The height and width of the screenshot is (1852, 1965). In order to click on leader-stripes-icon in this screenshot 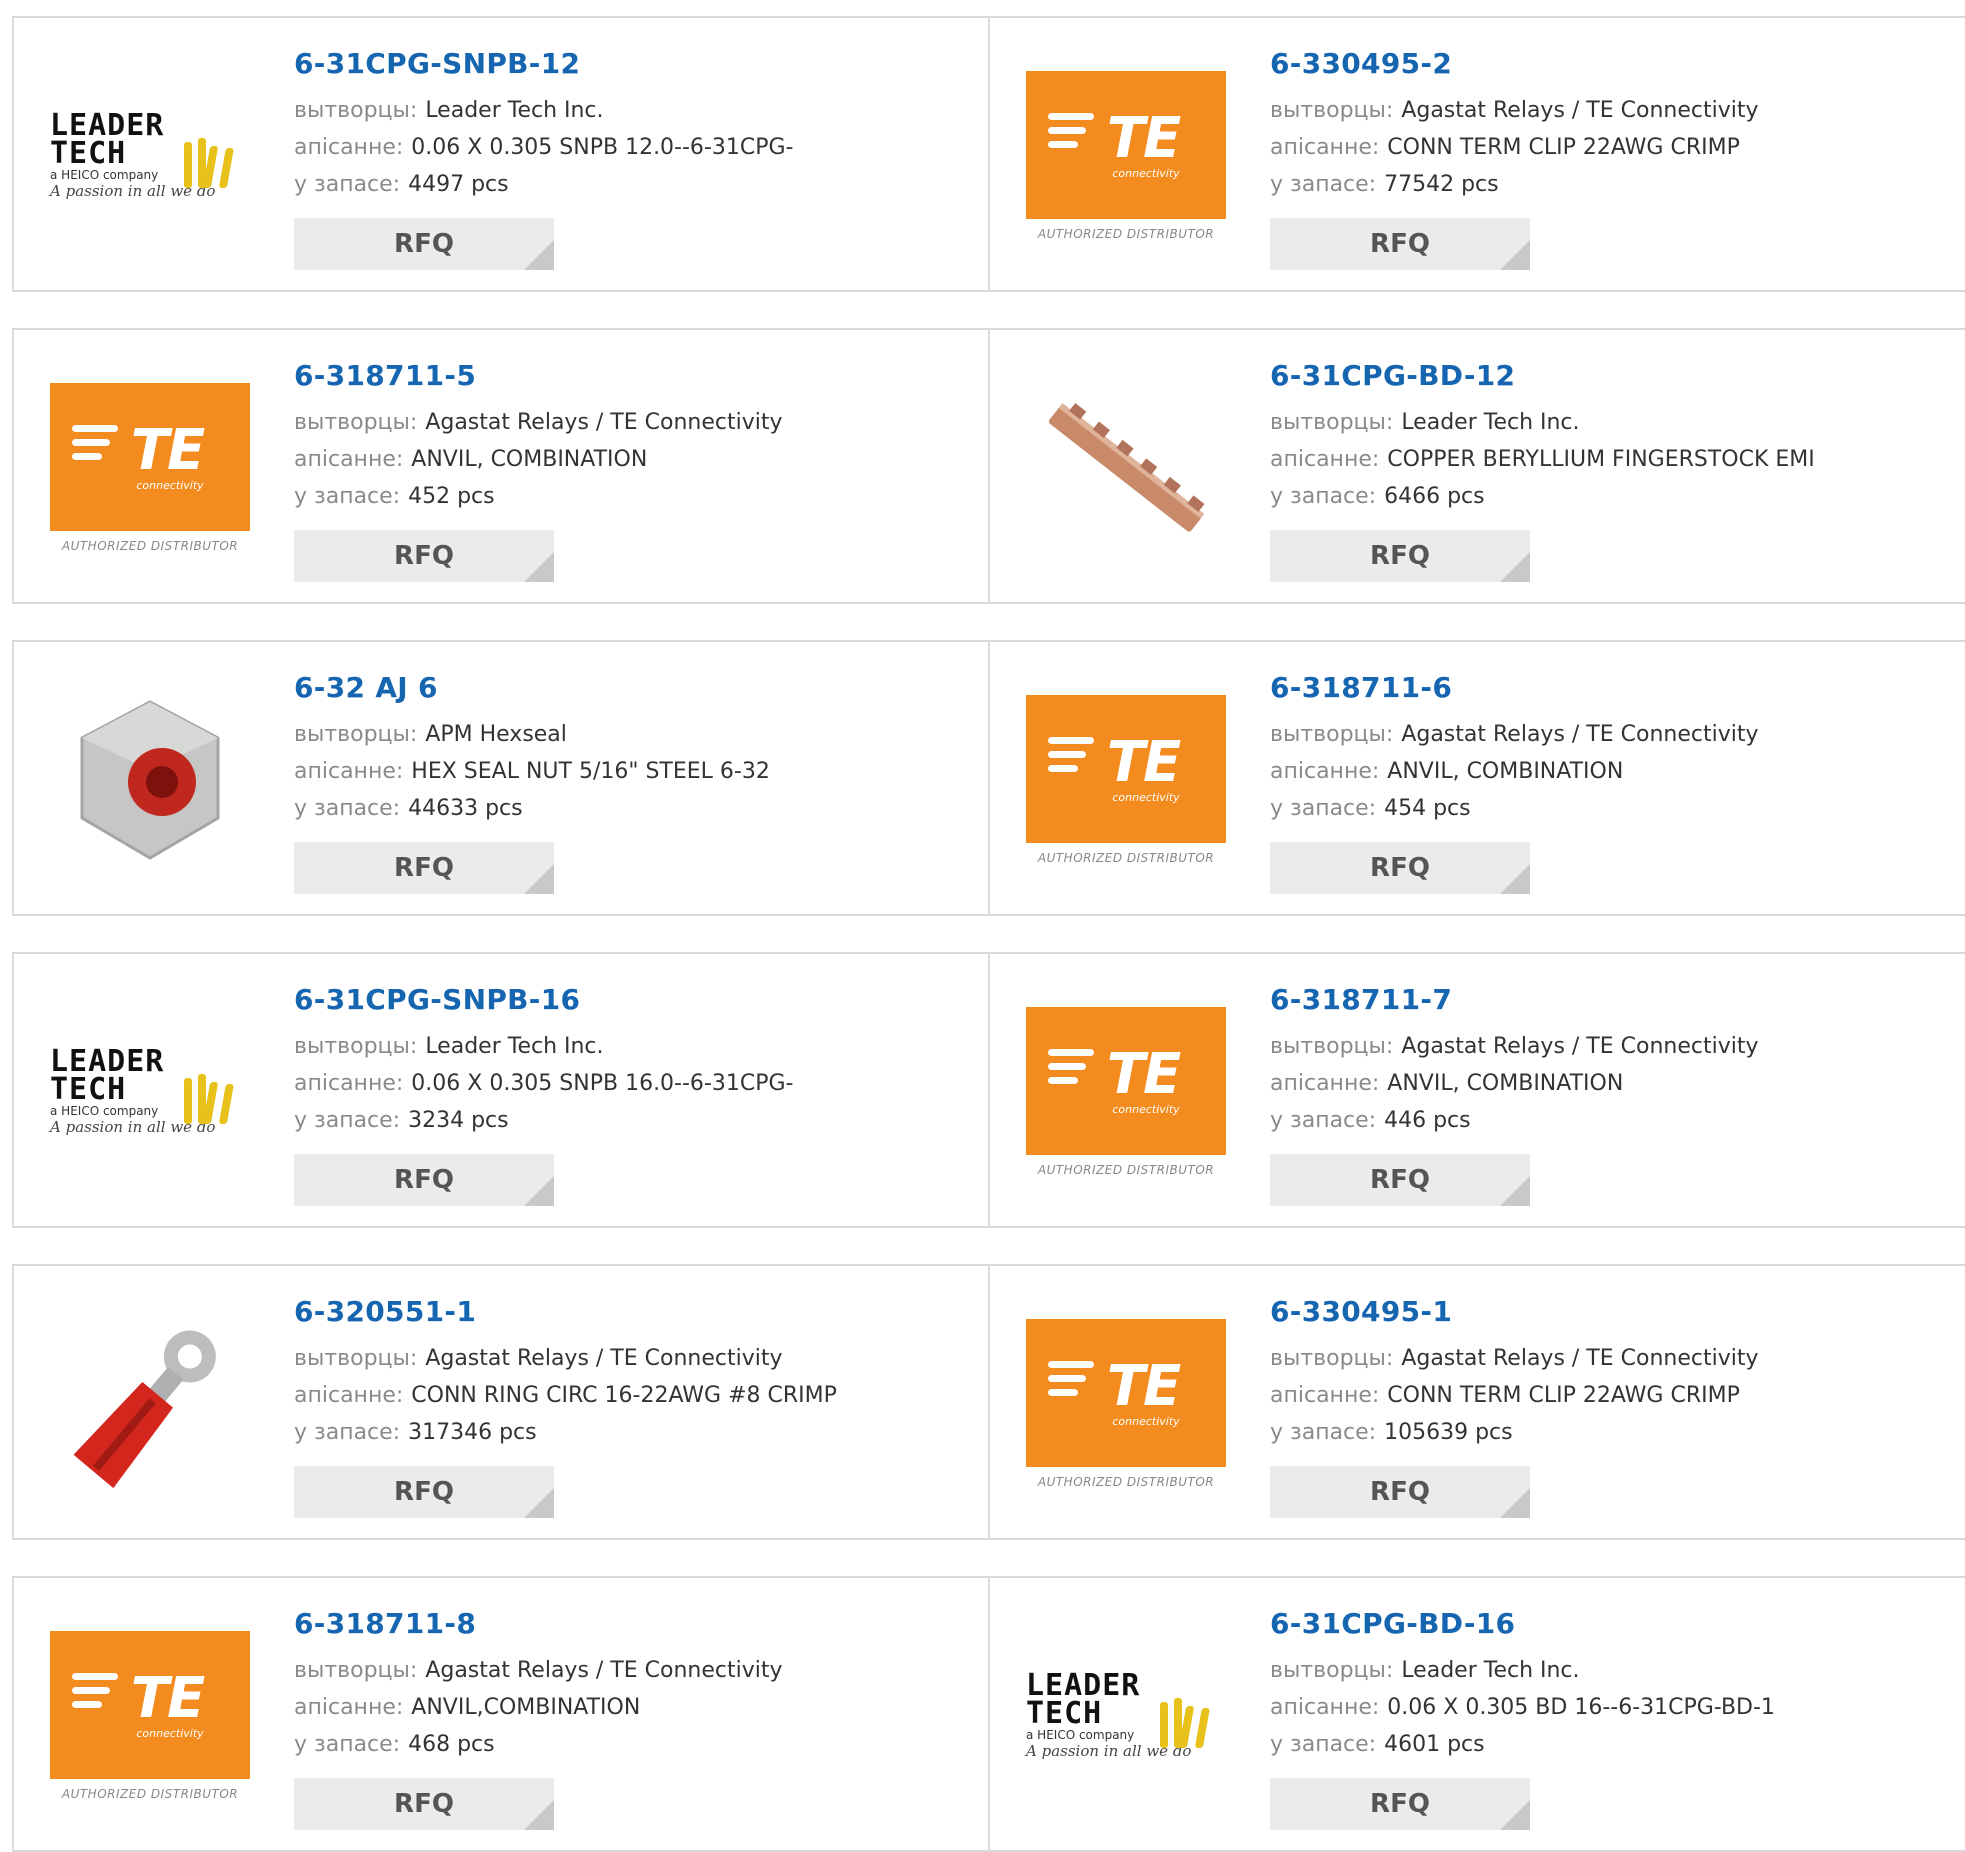, I will do `click(209, 1099)`.